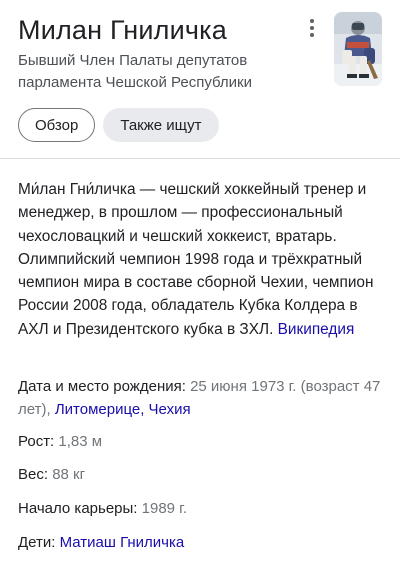 The height and width of the screenshot is (565, 400). What do you see at coordinates (37, 542) in the screenshot?
I see `fact-children-label: Дети:` at bounding box center [37, 542].